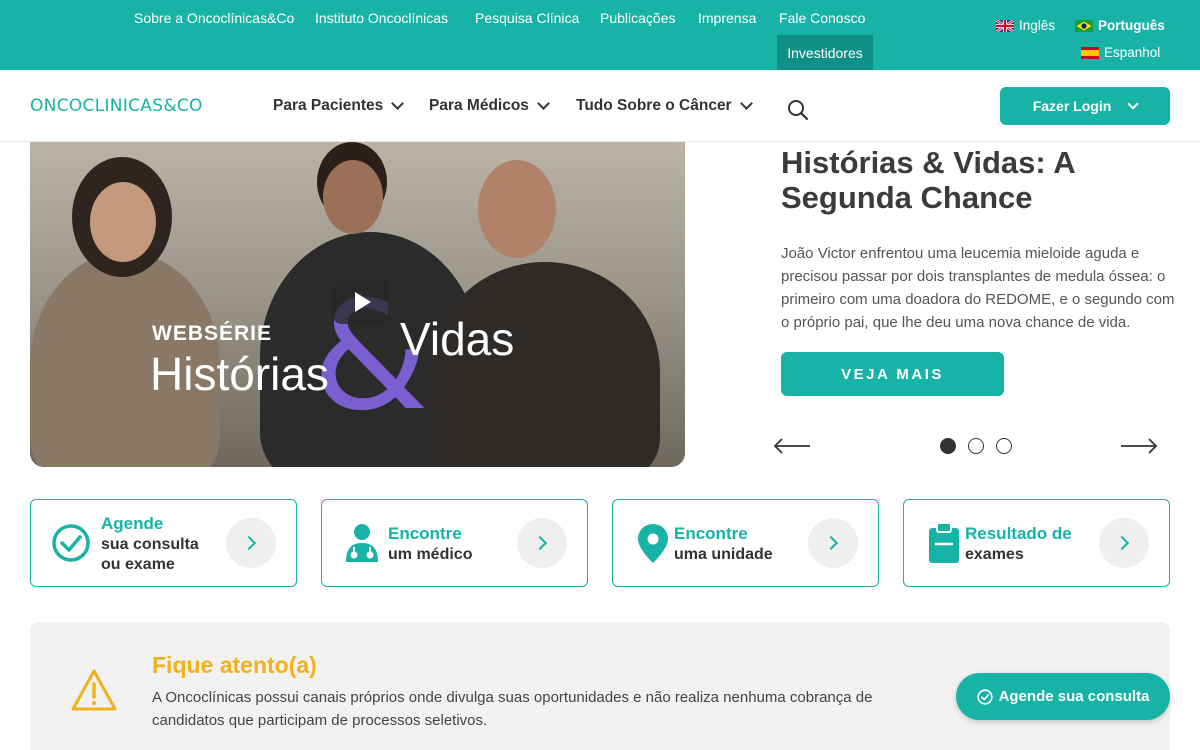 The width and height of the screenshot is (1200, 750). I want to click on login-button-label: Fazer Login, so click(1072, 106).